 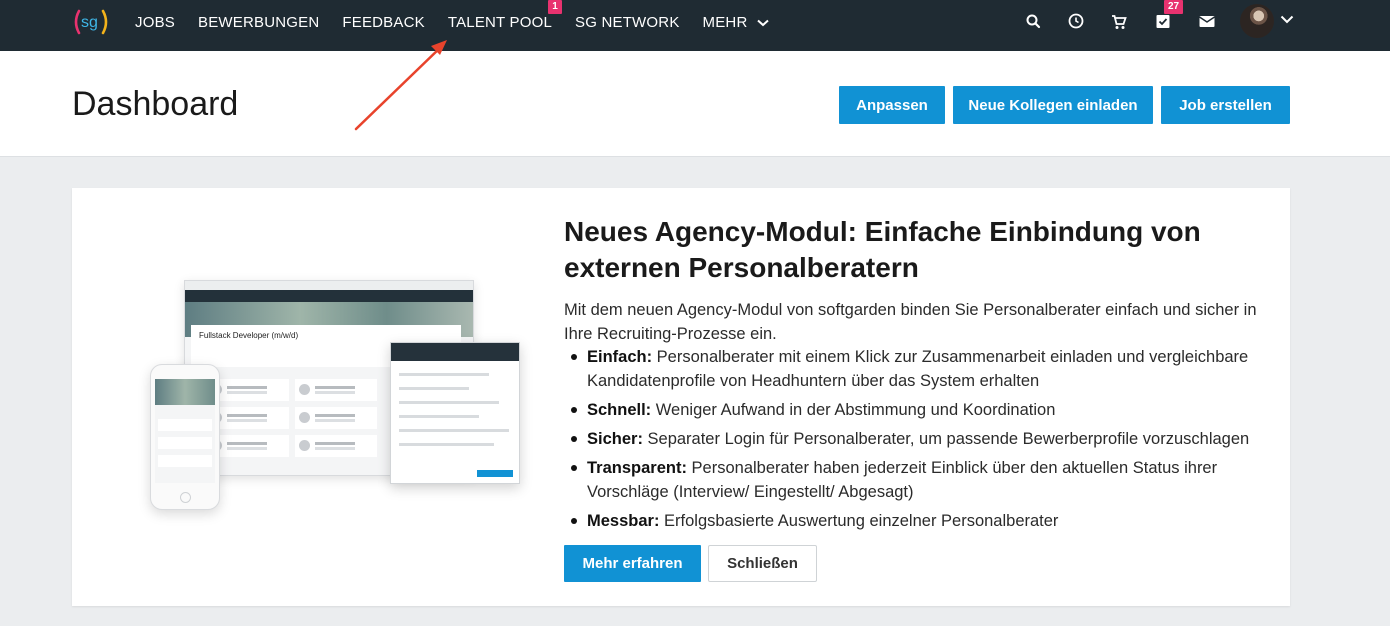 I want to click on softgarden-logo: sg, so click(x=91, y=22).